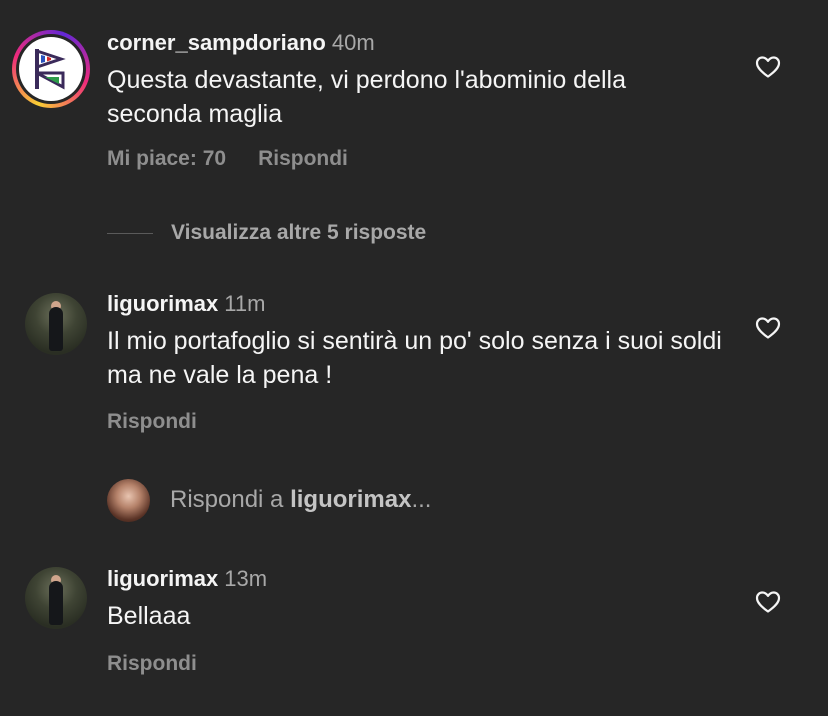  I want to click on comment-time: 13m, so click(246, 578).